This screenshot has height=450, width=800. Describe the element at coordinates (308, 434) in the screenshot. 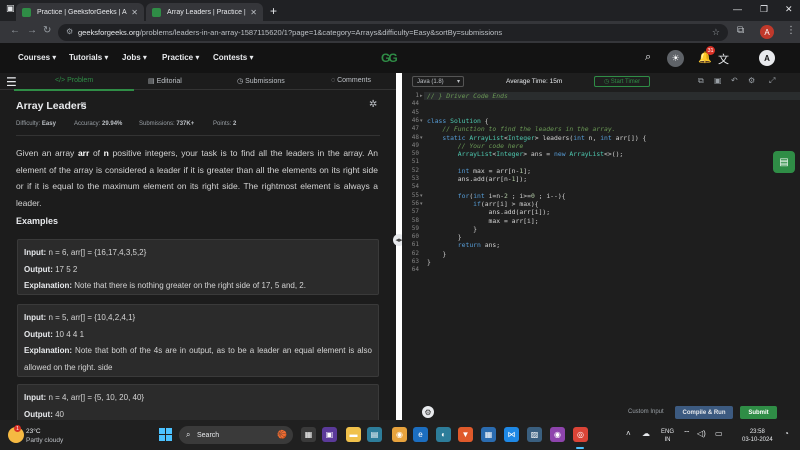

I see `task-view-icon: ▦` at that location.